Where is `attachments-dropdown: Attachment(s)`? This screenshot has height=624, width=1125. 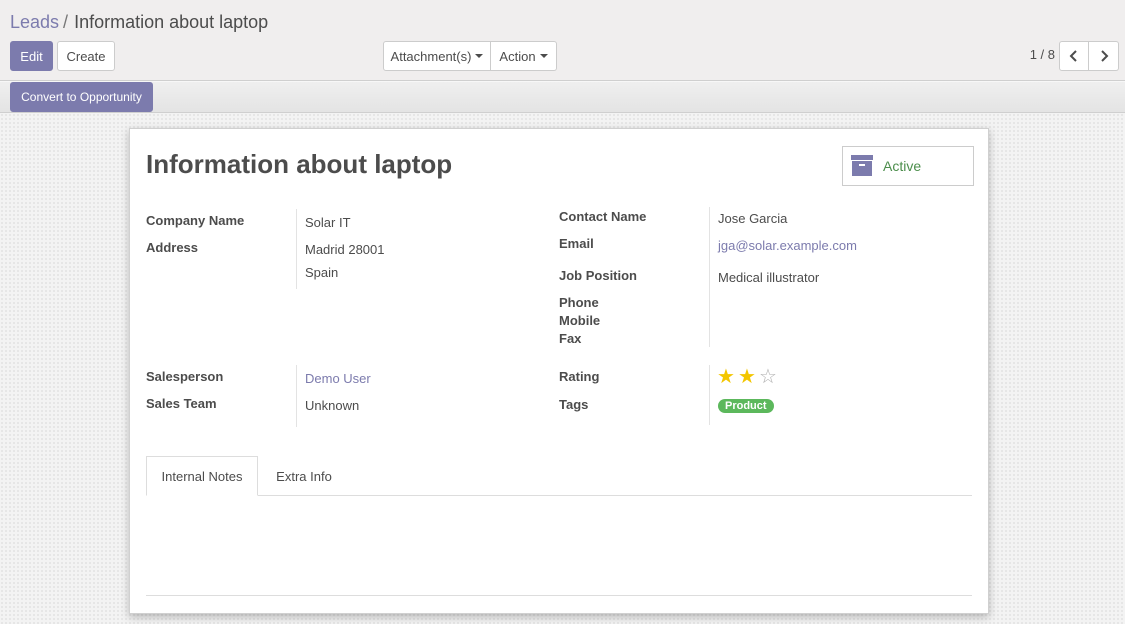 attachments-dropdown: Attachment(s) is located at coordinates (437, 56).